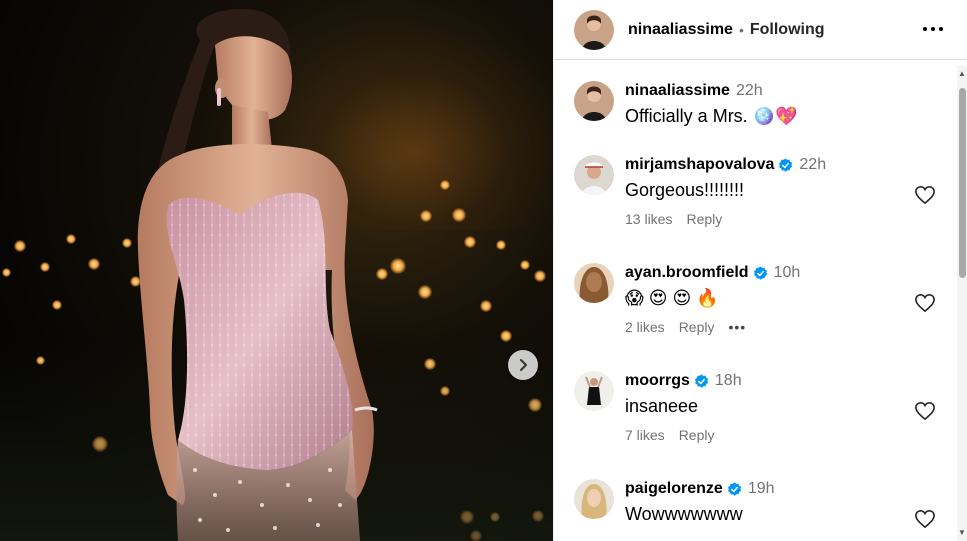  Describe the element at coordinates (645, 327) in the screenshot. I see `comment-likes: 2 likes` at that location.